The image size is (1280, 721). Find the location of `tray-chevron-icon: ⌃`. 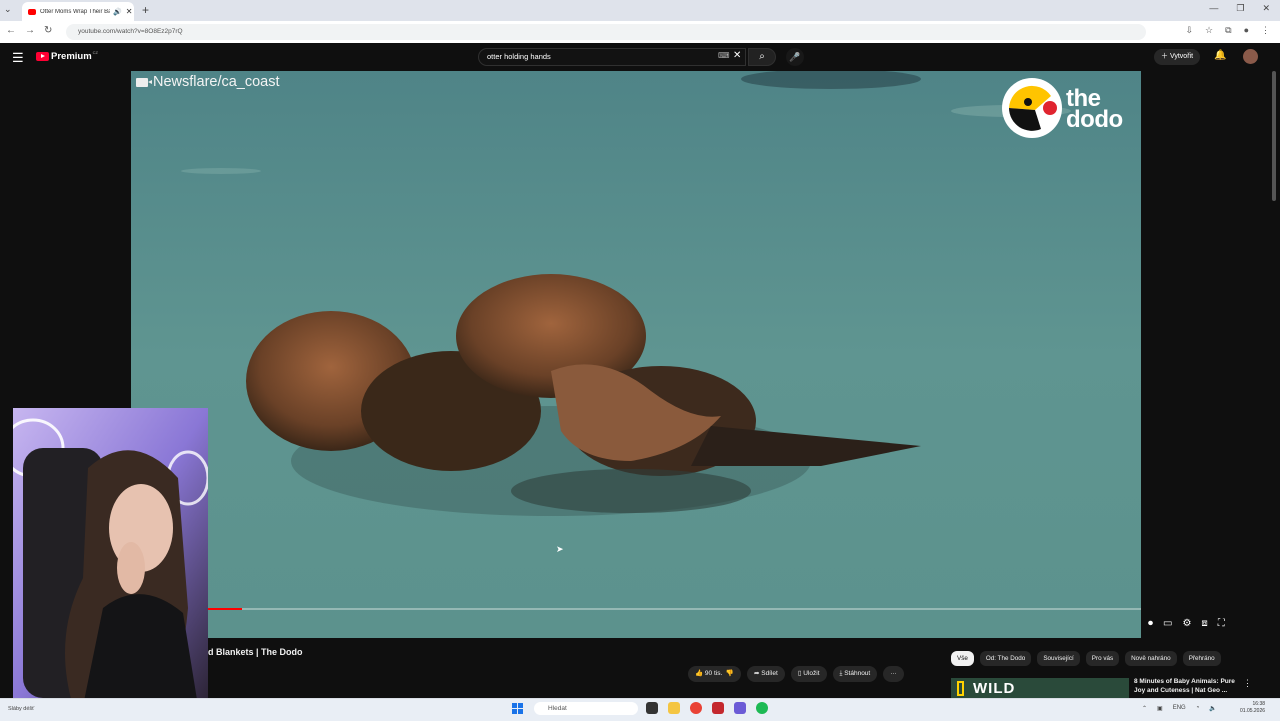

tray-chevron-icon: ⌃ is located at coordinates (1144, 708).